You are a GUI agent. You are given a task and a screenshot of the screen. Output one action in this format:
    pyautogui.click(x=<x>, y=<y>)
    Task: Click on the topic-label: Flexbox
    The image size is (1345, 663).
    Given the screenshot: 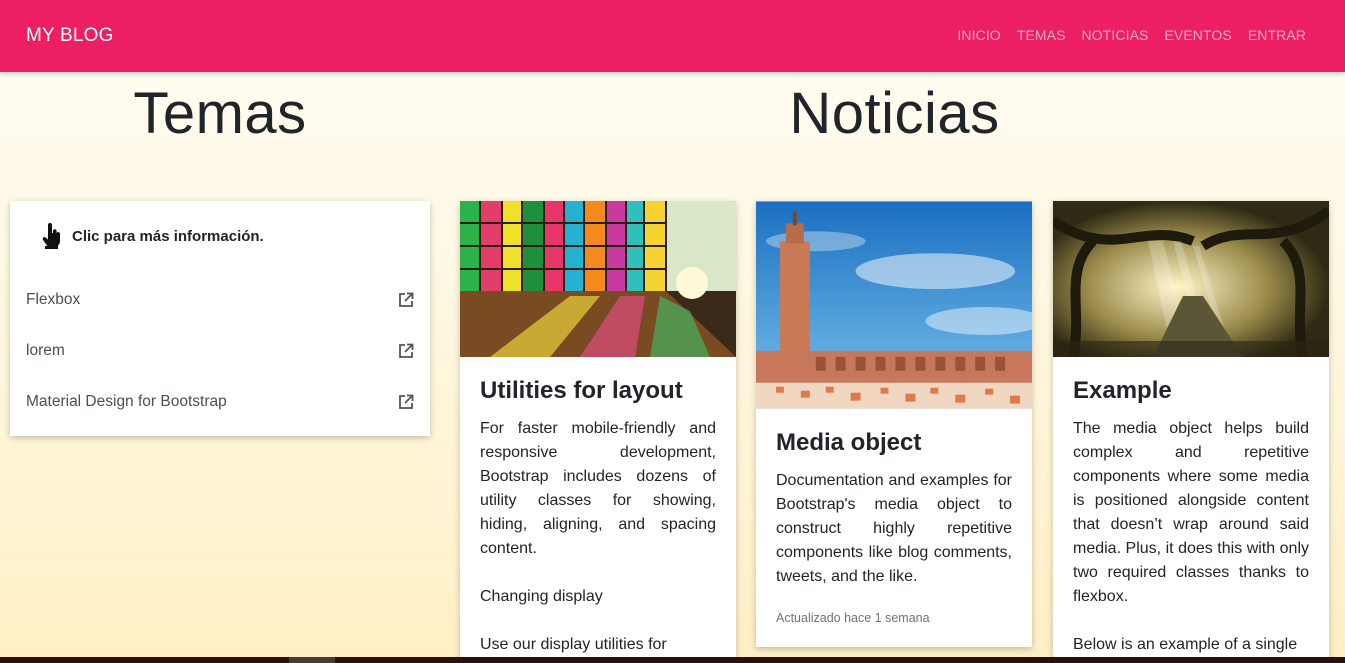 What is the action you would take?
    pyautogui.click(x=53, y=299)
    